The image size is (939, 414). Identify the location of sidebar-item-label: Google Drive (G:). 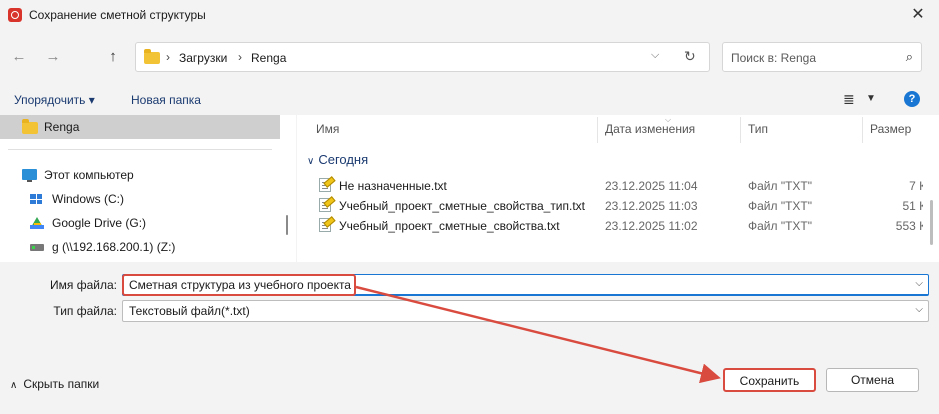
(99, 223).